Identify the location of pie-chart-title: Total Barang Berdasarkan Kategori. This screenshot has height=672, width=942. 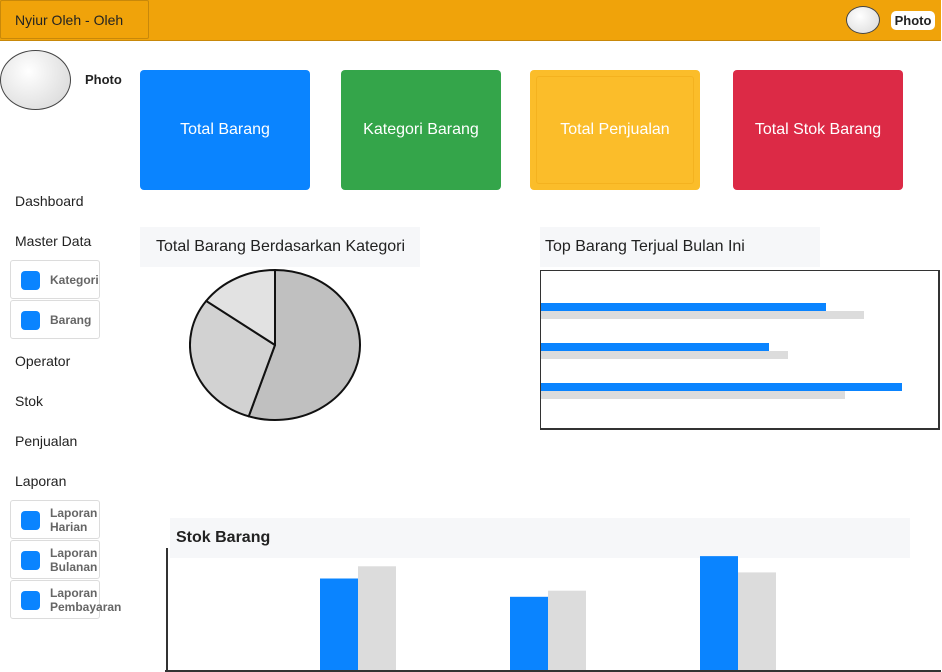
(280, 247).